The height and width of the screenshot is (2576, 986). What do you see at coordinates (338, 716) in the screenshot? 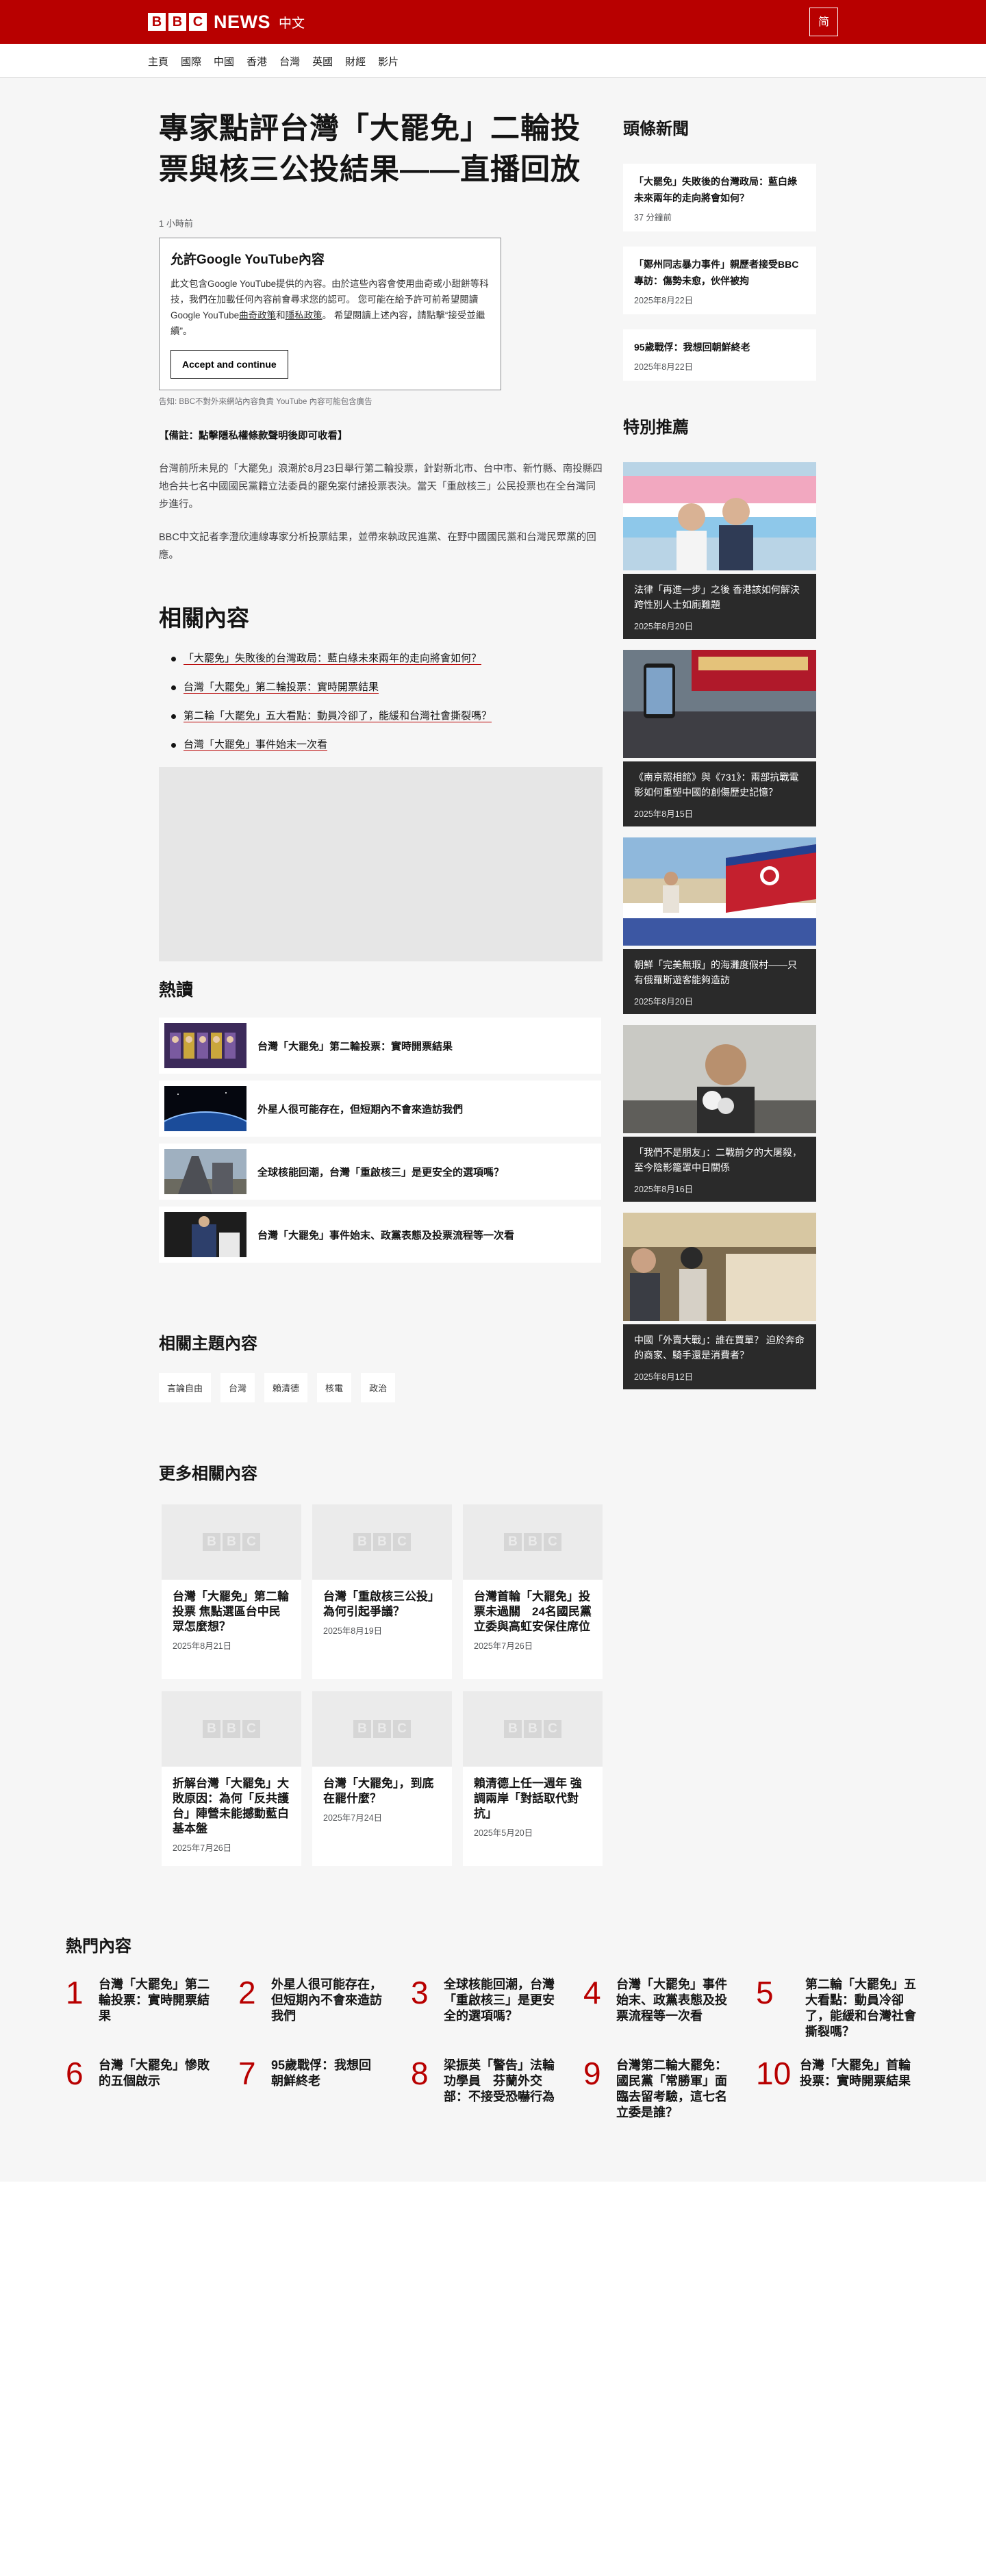
I see `related-link-3: 第二輪「大罷免」五大看點：動員冷卻了，能緩和台灣社會撕裂嗎？` at bounding box center [338, 716].